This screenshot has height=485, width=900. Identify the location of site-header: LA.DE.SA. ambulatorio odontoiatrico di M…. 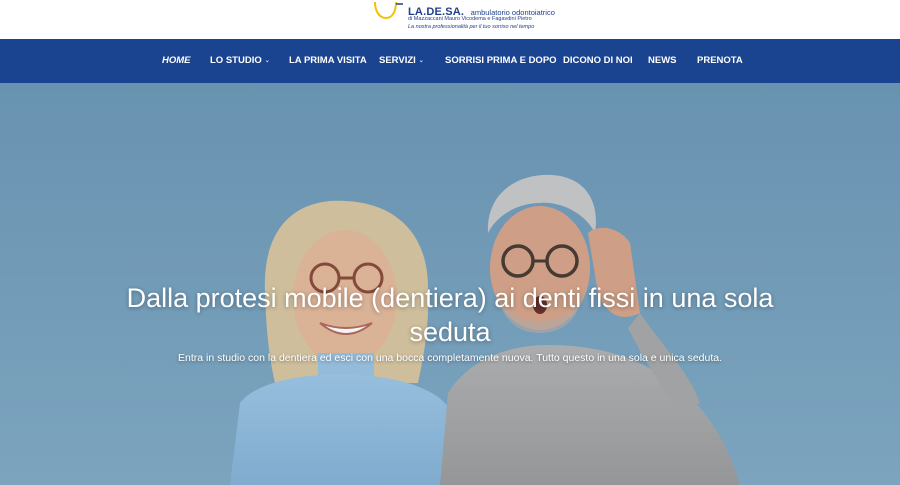
(450, 19).